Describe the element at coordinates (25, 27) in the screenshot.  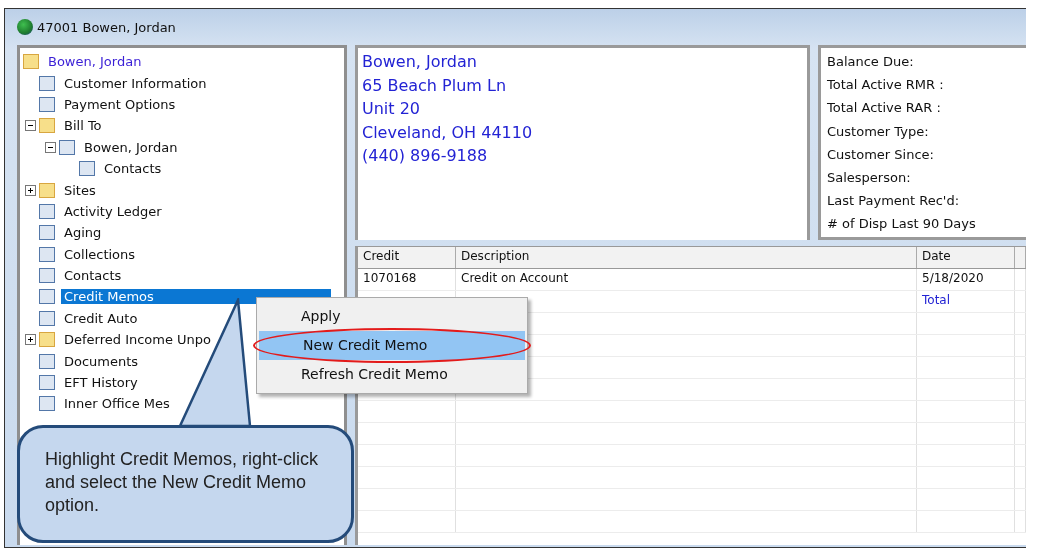
I see `app-logo-icon` at that location.